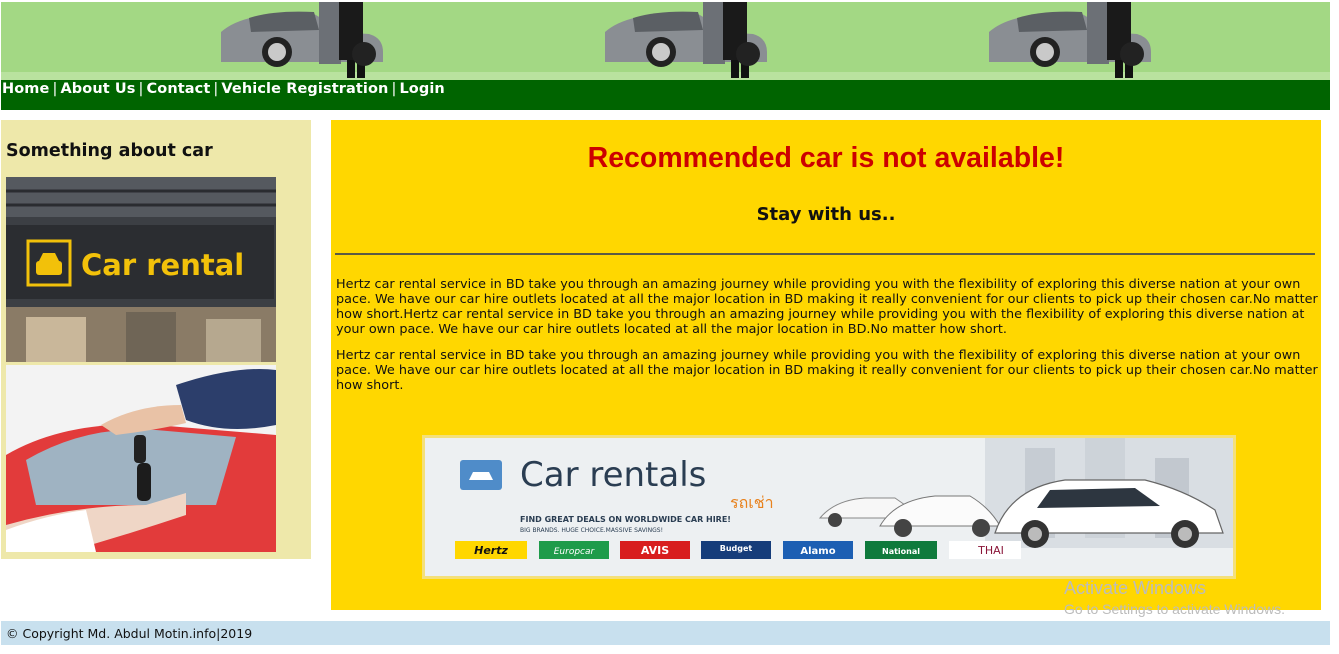  Describe the element at coordinates (825, 254) in the screenshot. I see `divider` at that location.